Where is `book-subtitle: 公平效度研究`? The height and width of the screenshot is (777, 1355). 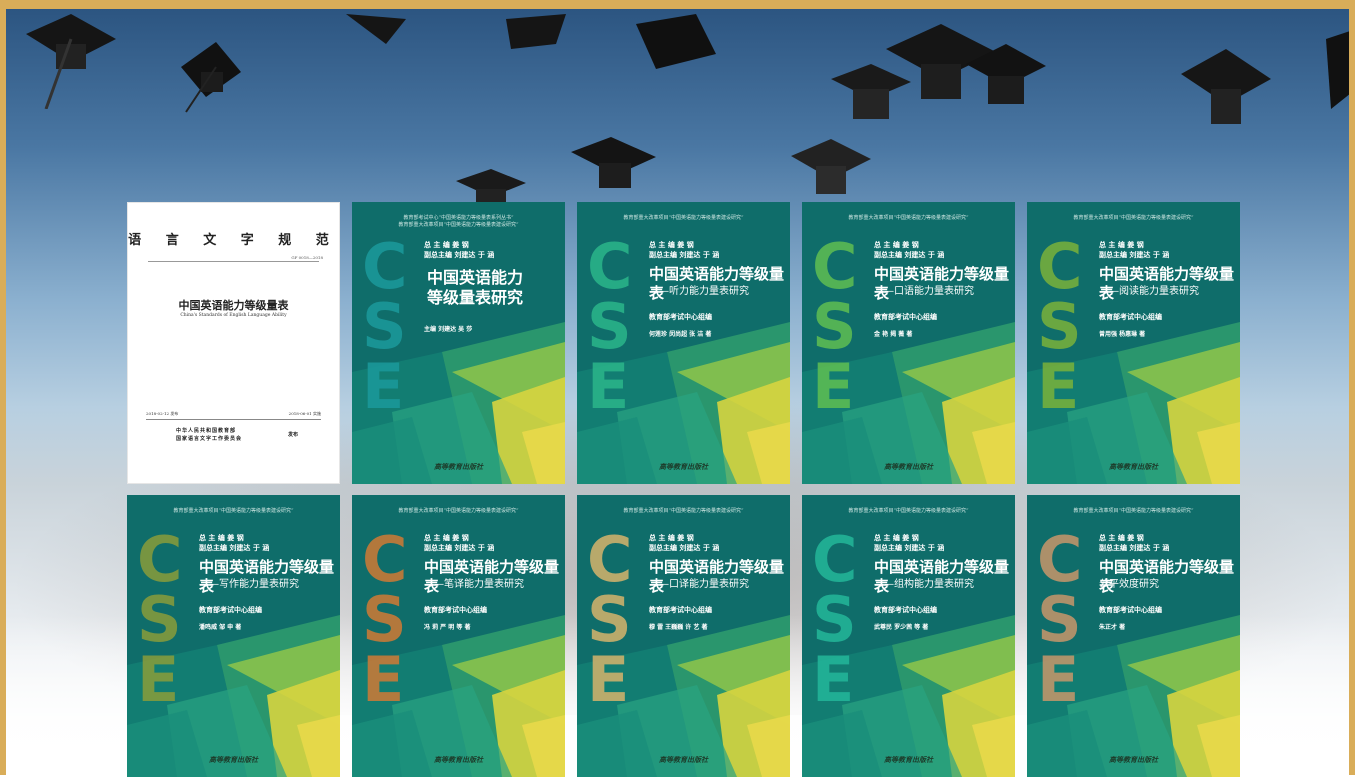
book-subtitle: 公平效度研究 is located at coordinates (1129, 584).